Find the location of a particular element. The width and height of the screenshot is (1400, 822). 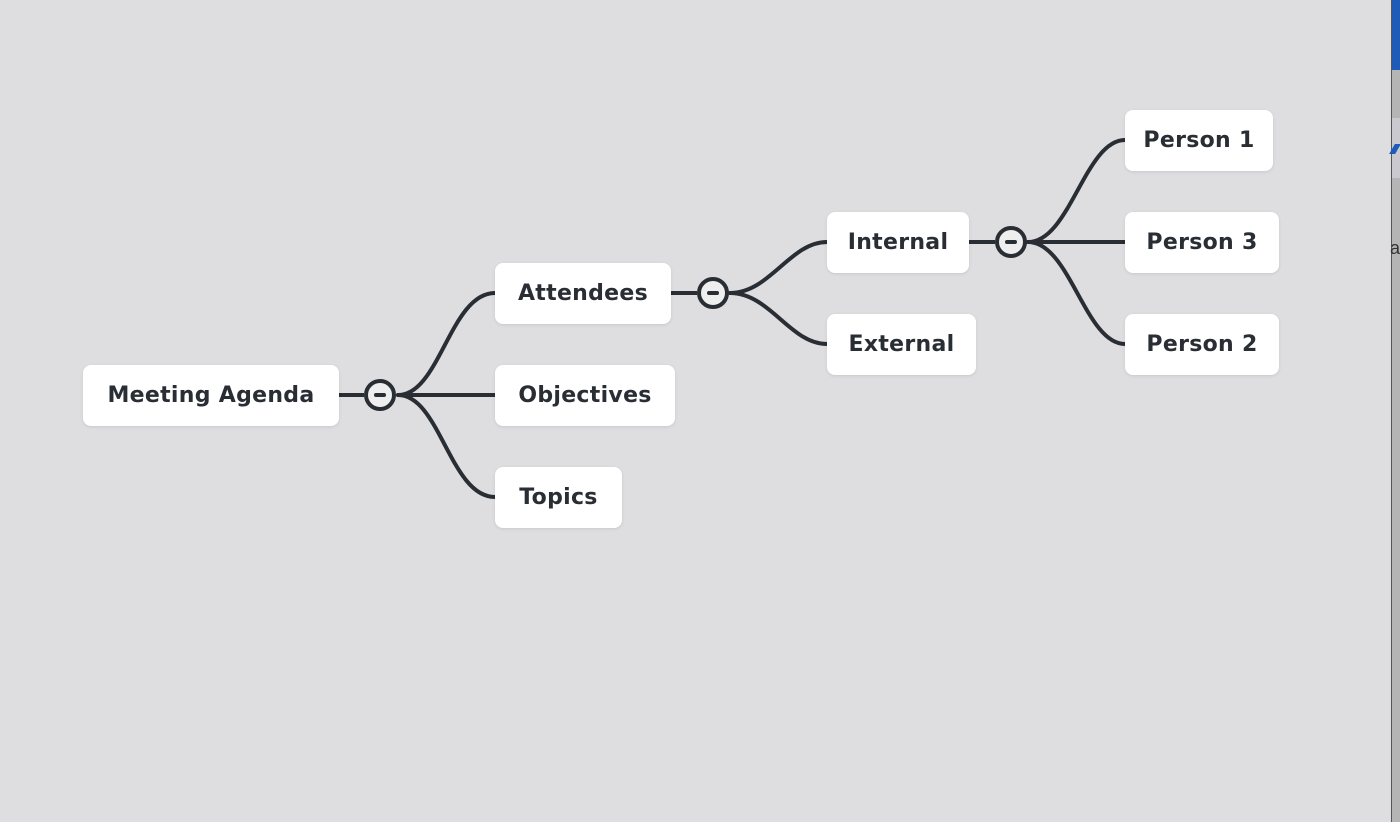

collapse-toggle-meeting-agenda is located at coordinates (380, 395).